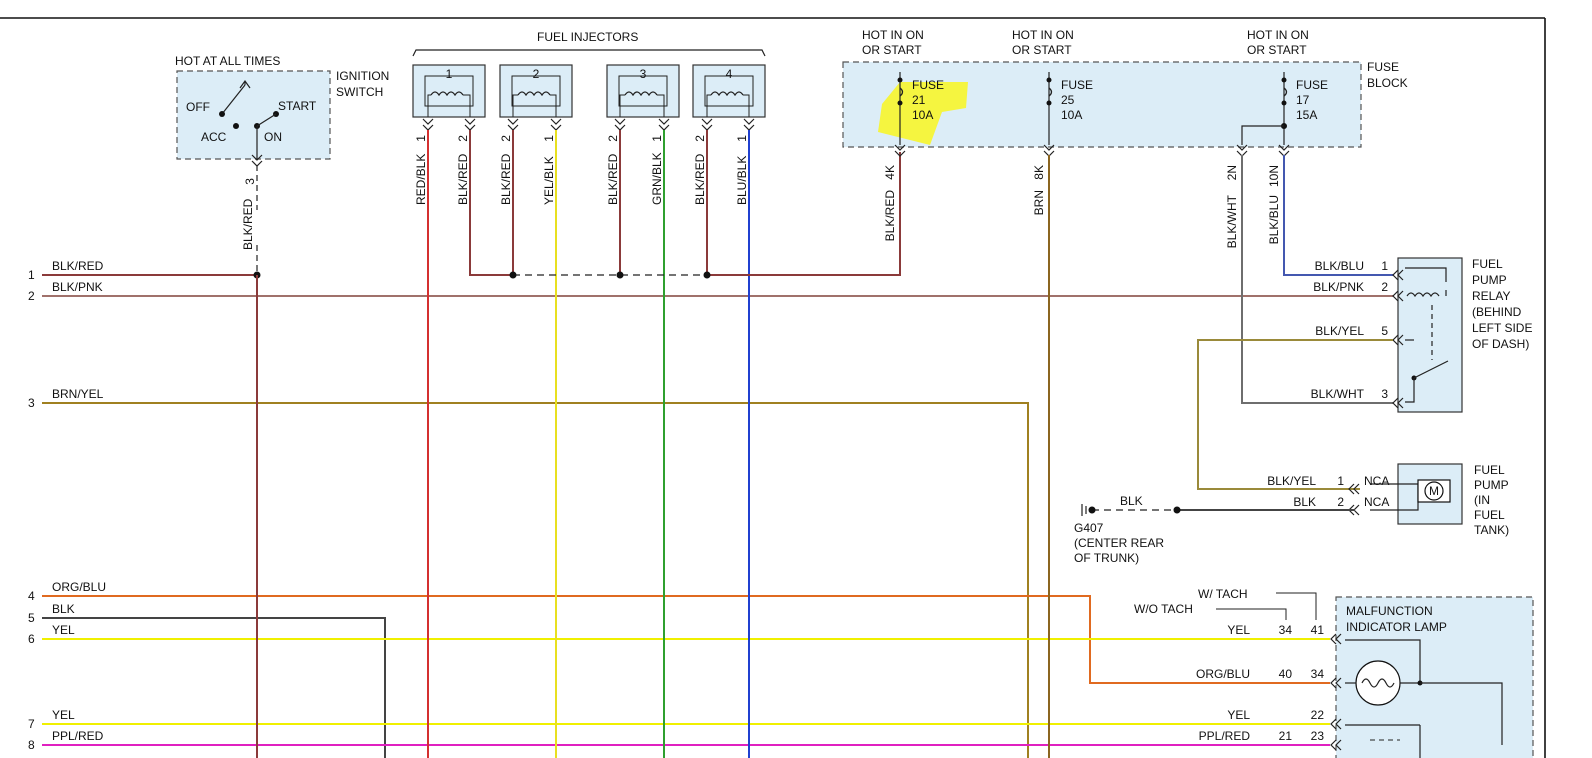 The height and width of the screenshot is (758, 1592). Describe the element at coordinates (513, 275) in the screenshot. I see `splice-inj2` at that location.